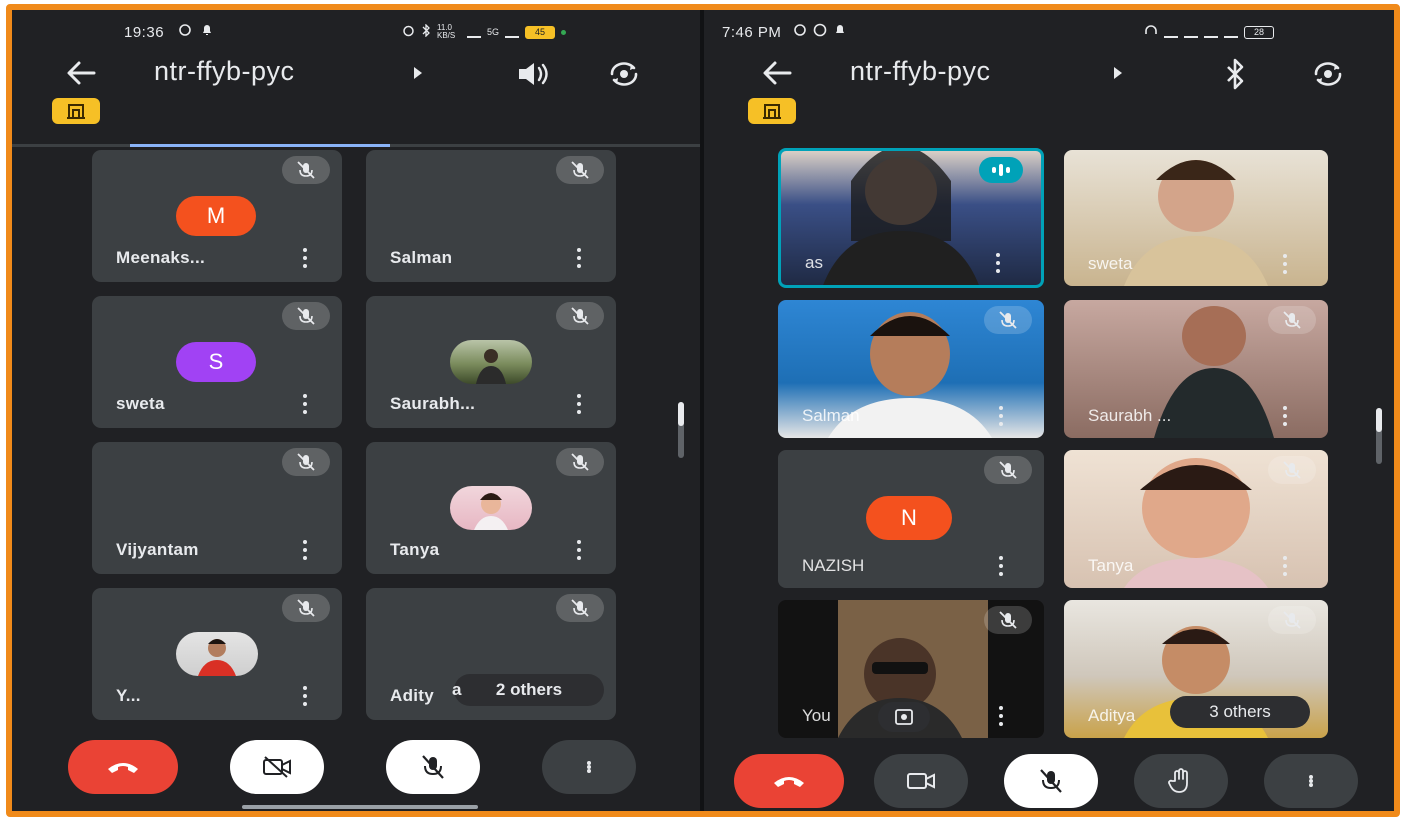 The image size is (1405, 821). What do you see at coordinates (446, 31) in the screenshot?
I see `network-speed: 11.0 KB/S` at bounding box center [446, 31].